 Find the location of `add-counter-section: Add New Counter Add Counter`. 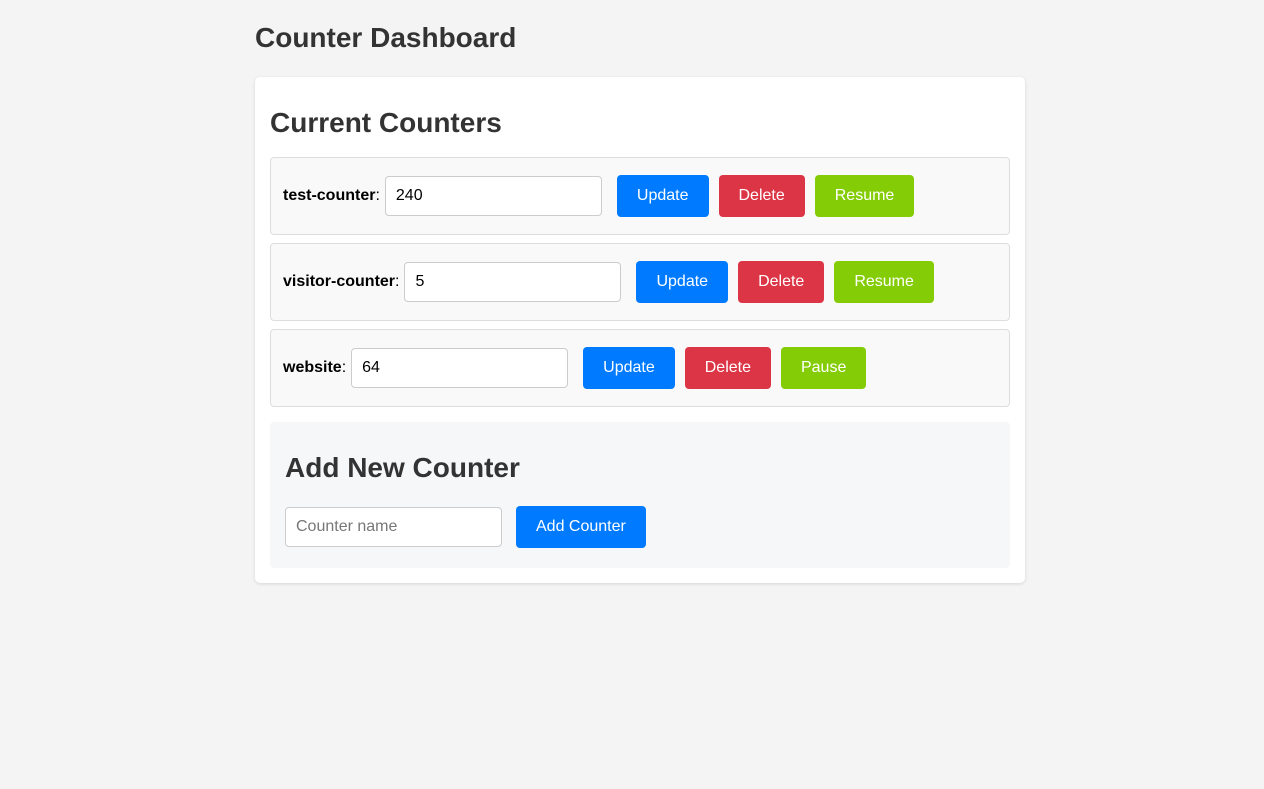

add-counter-section: Add New Counter Add Counter is located at coordinates (640, 495).